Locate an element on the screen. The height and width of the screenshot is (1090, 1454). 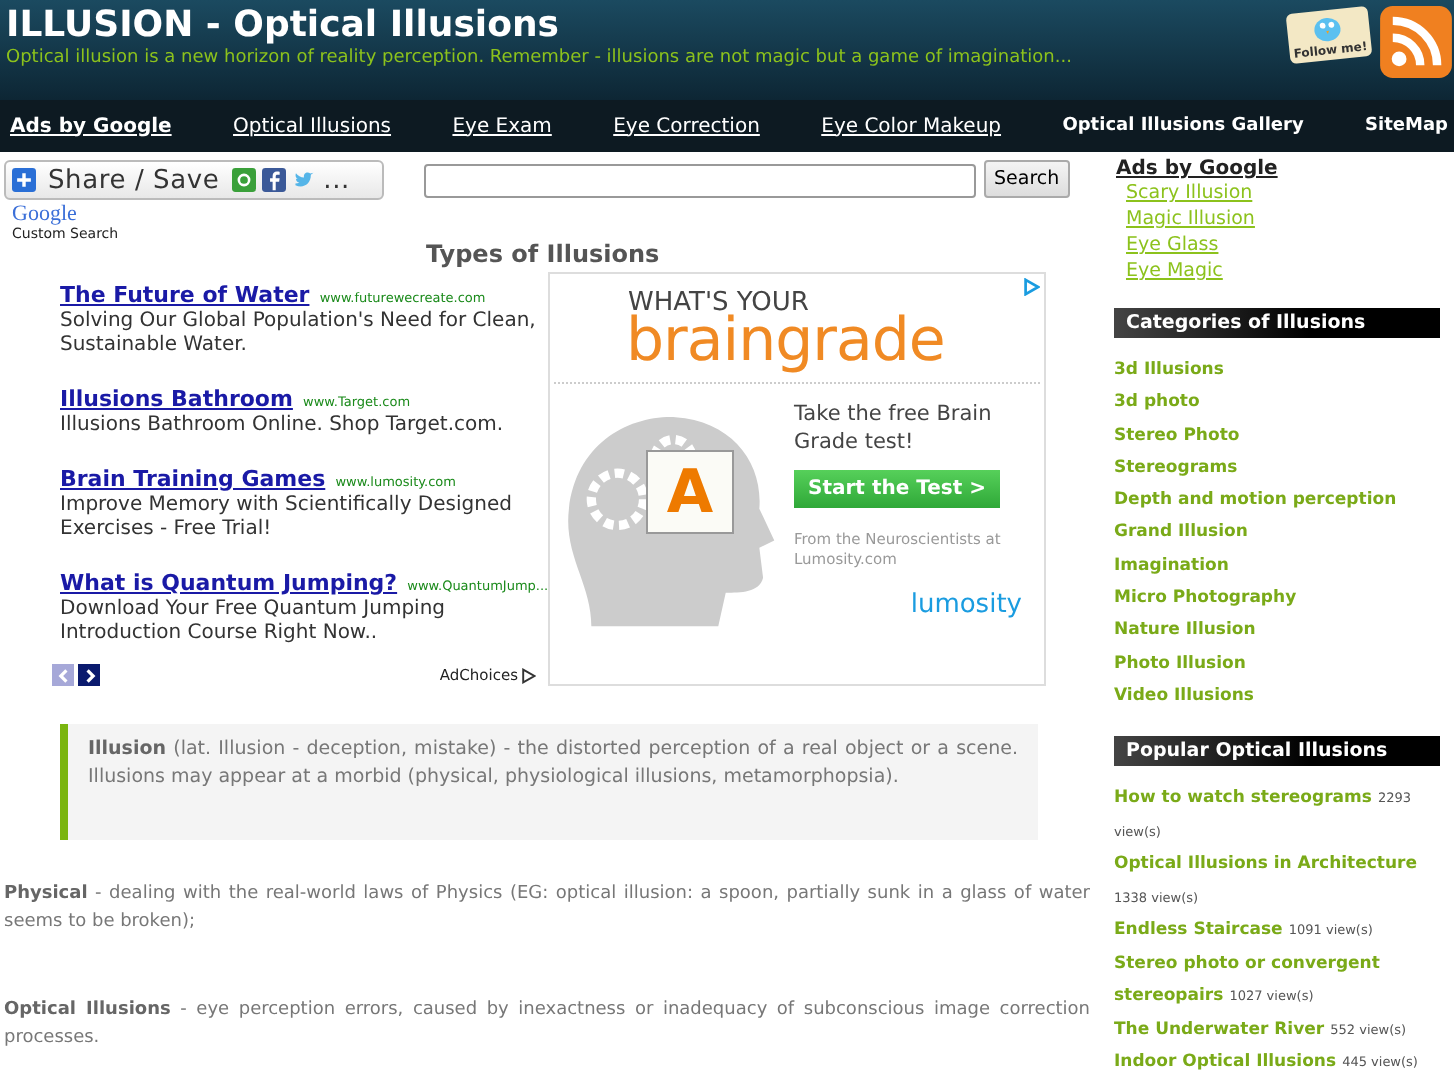
nav-link: Optical Illusions is located at coordinates (312, 126).